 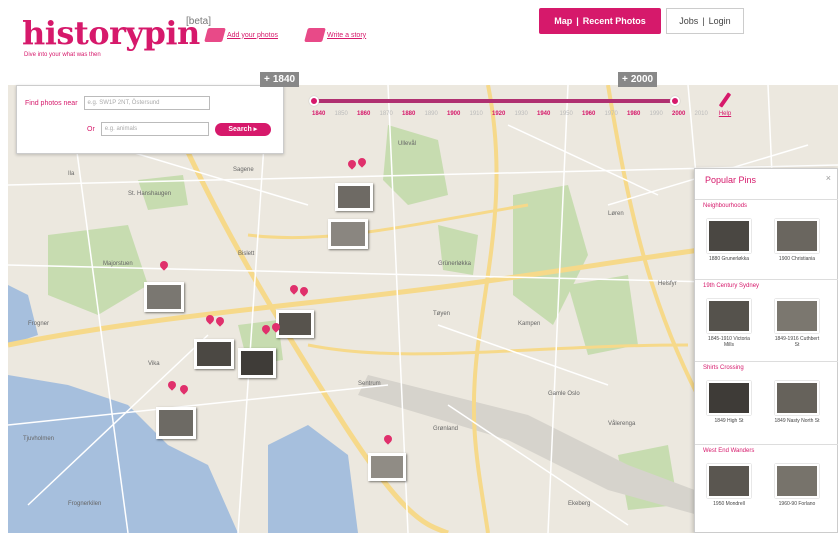 I want to click on write-story-label: Write a story, so click(x=347, y=35).